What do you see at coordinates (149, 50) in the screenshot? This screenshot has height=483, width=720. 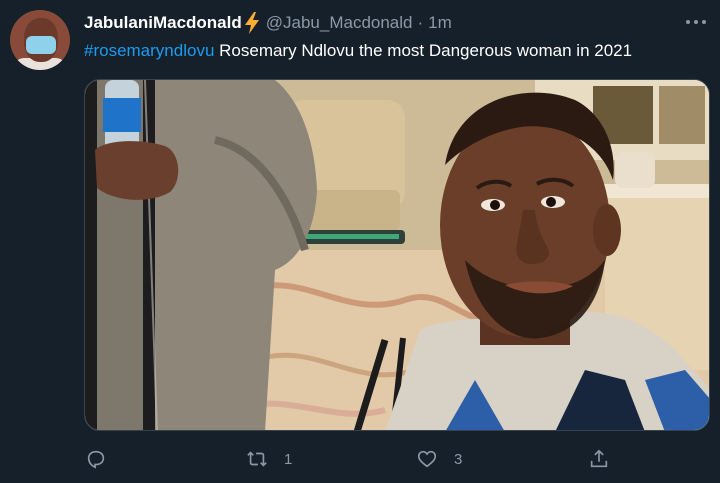 I see `hashtag-link: #rosemaryndlovu` at bounding box center [149, 50].